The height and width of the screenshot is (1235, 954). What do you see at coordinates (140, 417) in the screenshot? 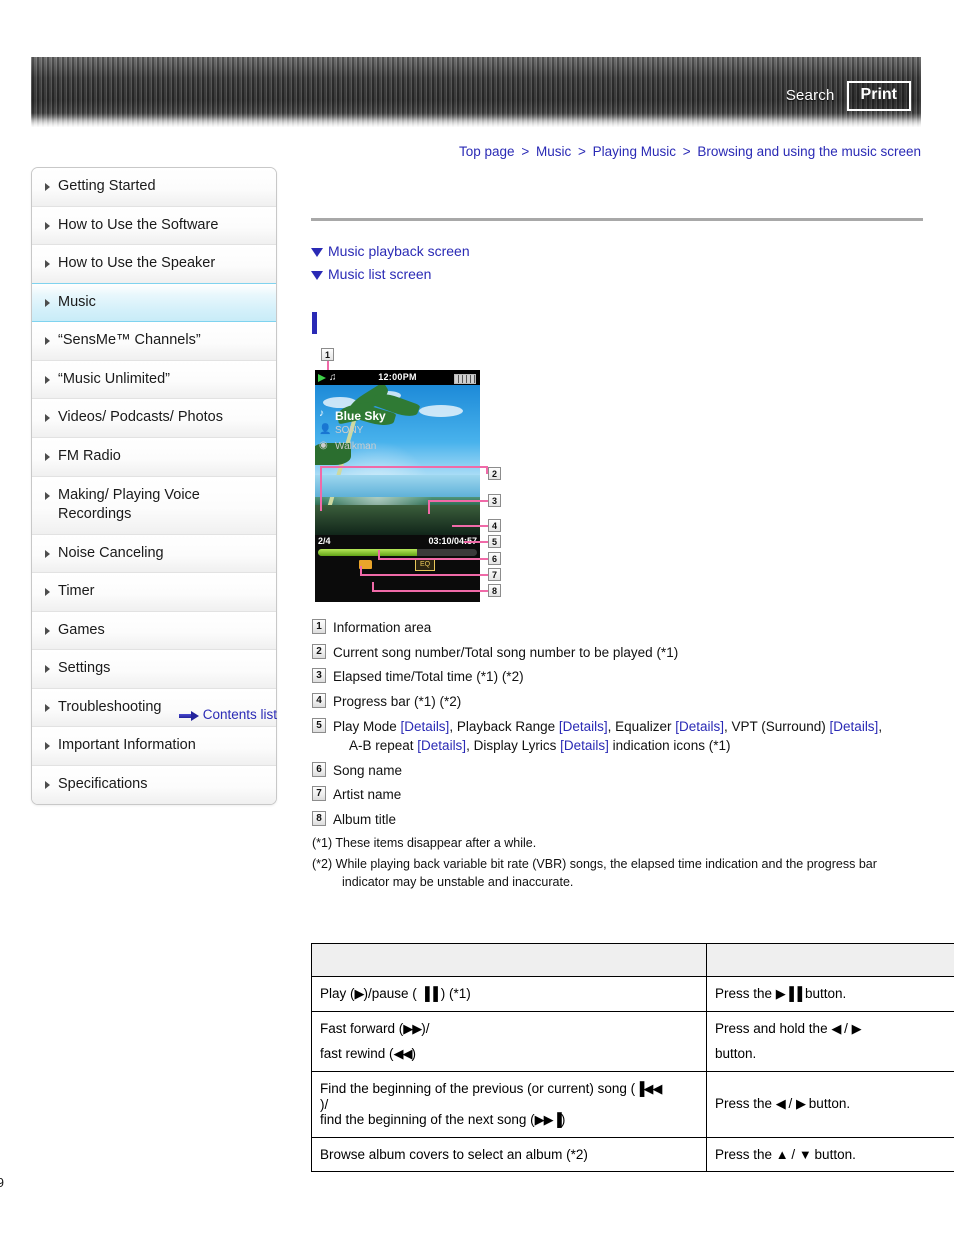
I see `sidebar-item-label: Videos/ Podcasts/ Photos` at bounding box center [140, 417].